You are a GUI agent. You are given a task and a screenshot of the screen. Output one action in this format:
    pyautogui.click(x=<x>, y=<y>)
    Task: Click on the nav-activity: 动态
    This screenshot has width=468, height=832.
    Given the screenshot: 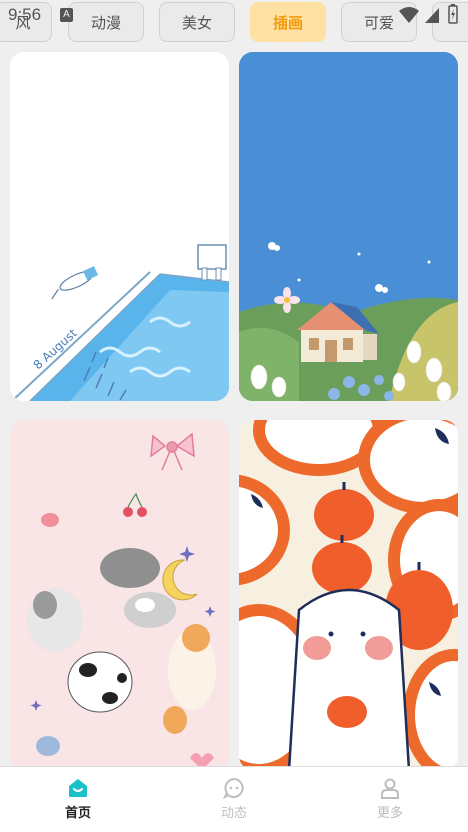 What is the action you would take?
    pyautogui.click(x=234, y=799)
    